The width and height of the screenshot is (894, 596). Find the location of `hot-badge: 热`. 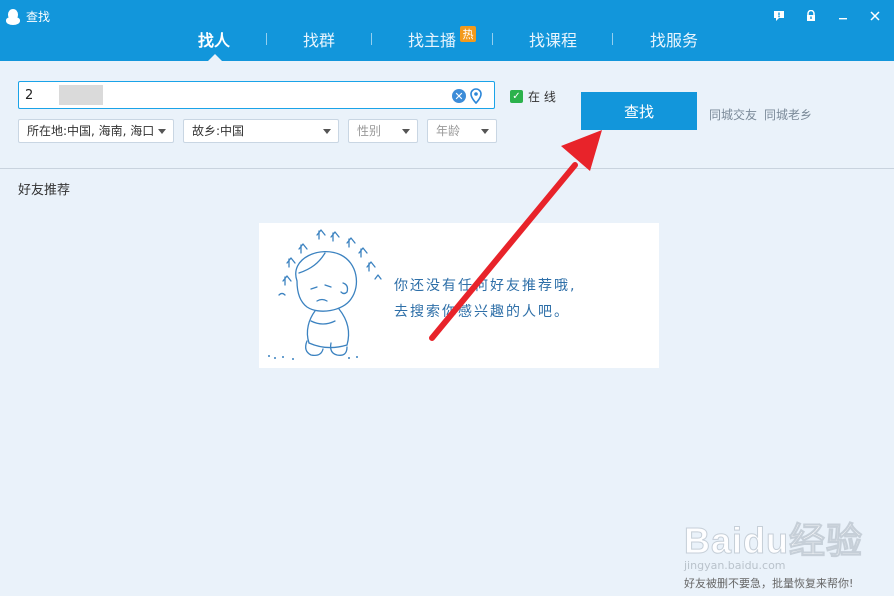

hot-badge: 热 is located at coordinates (468, 34).